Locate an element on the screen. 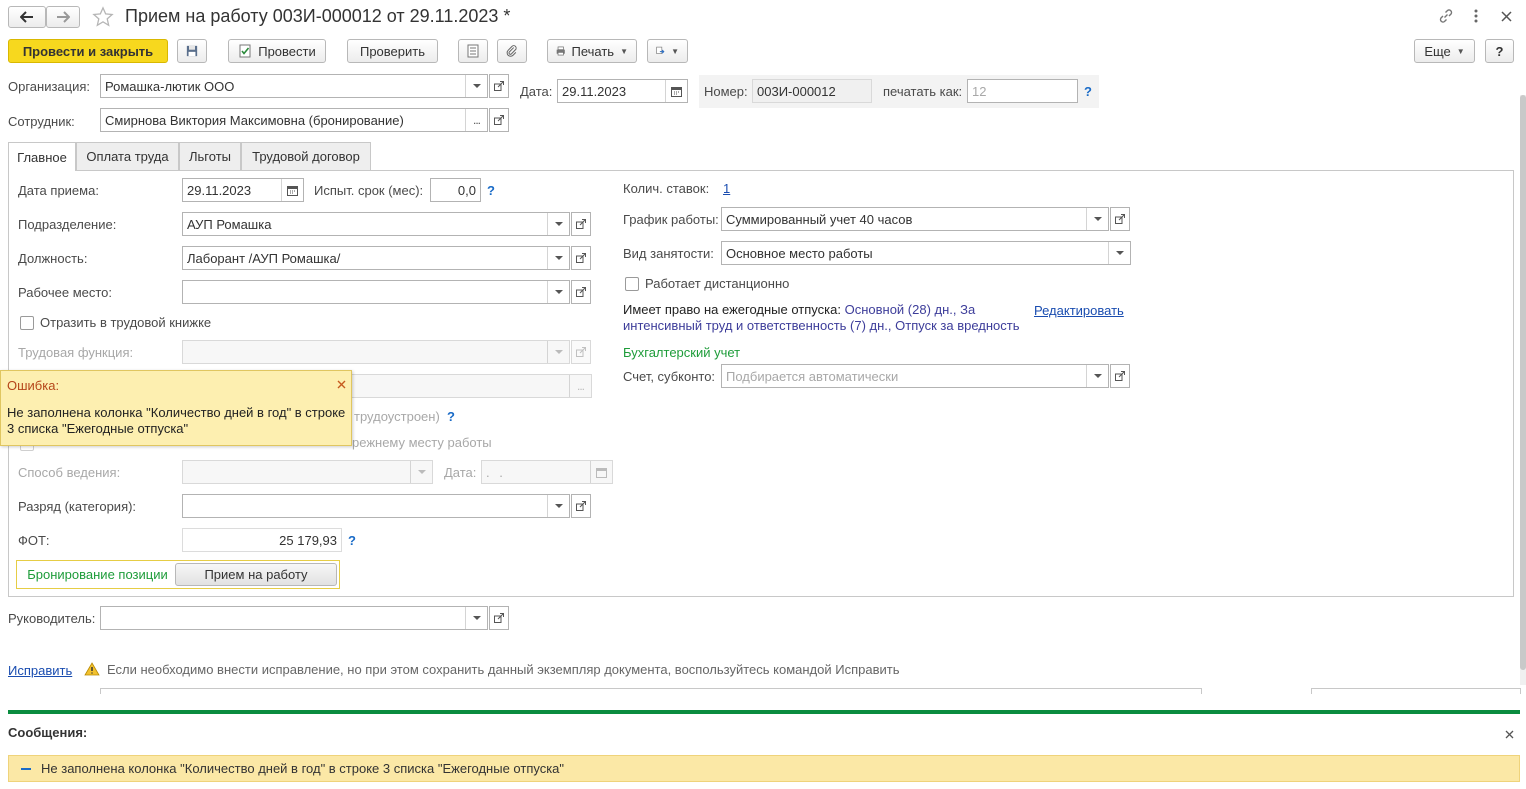  tab-payment: Оплата труда is located at coordinates (127, 156).